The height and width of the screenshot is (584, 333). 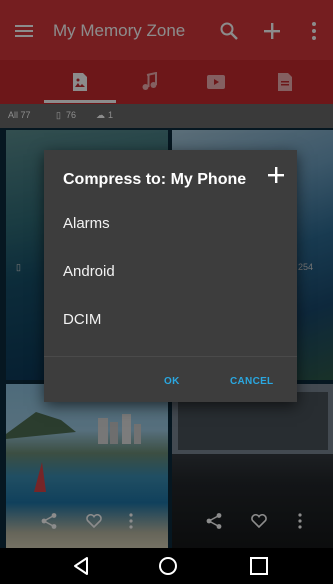 What do you see at coordinates (81, 566) in the screenshot?
I see `back-icon` at bounding box center [81, 566].